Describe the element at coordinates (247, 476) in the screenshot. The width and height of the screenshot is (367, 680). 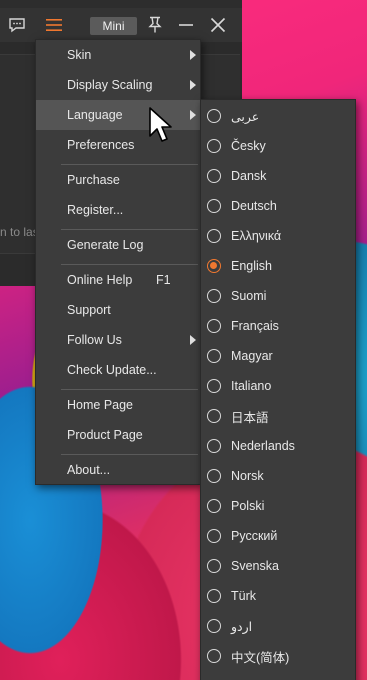
I see `language-label: Norsk` at that location.